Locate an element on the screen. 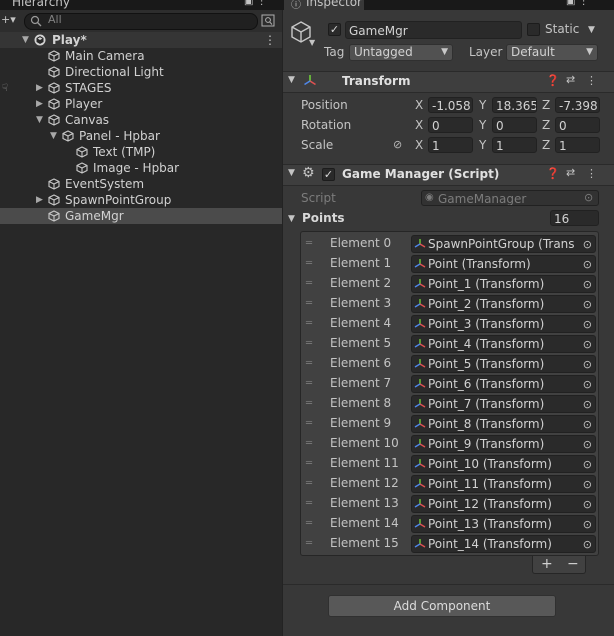  rot-y-field: 0 is located at coordinates (514, 125).